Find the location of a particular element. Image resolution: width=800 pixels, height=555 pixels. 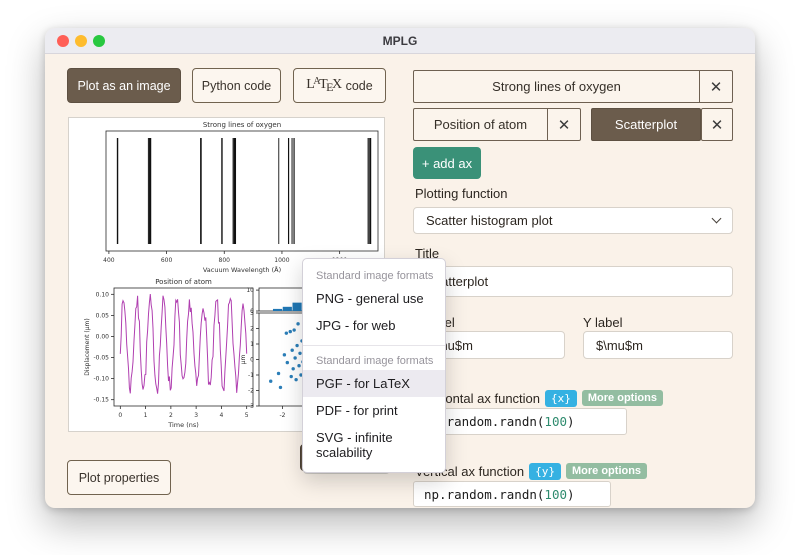

svg-text: 10 is located at coordinates (250, 290).